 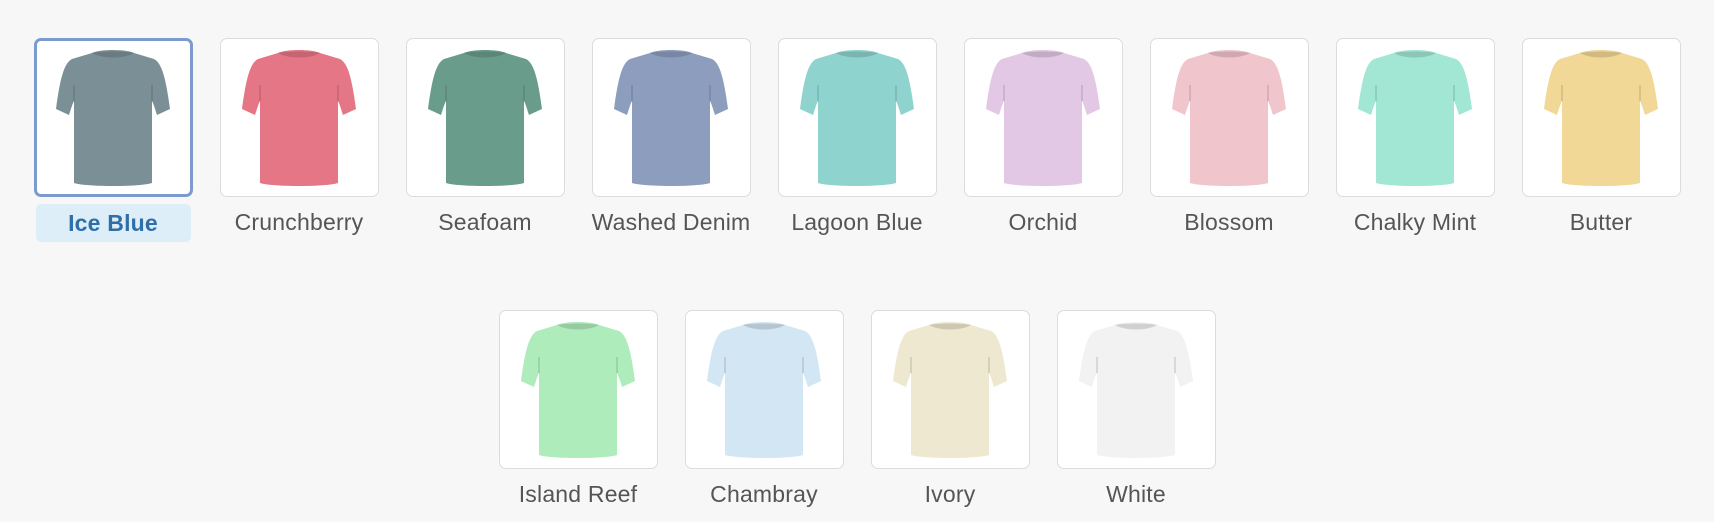 I want to click on swatch-label: Island Reef, so click(x=578, y=494).